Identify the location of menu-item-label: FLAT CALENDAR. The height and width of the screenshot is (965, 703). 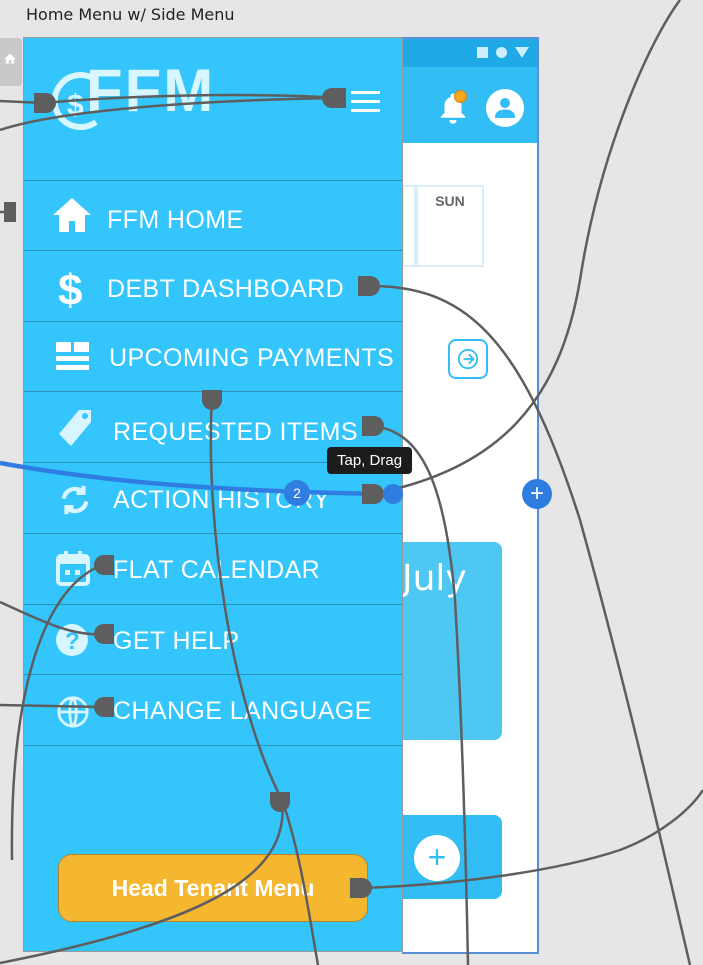
(217, 570).